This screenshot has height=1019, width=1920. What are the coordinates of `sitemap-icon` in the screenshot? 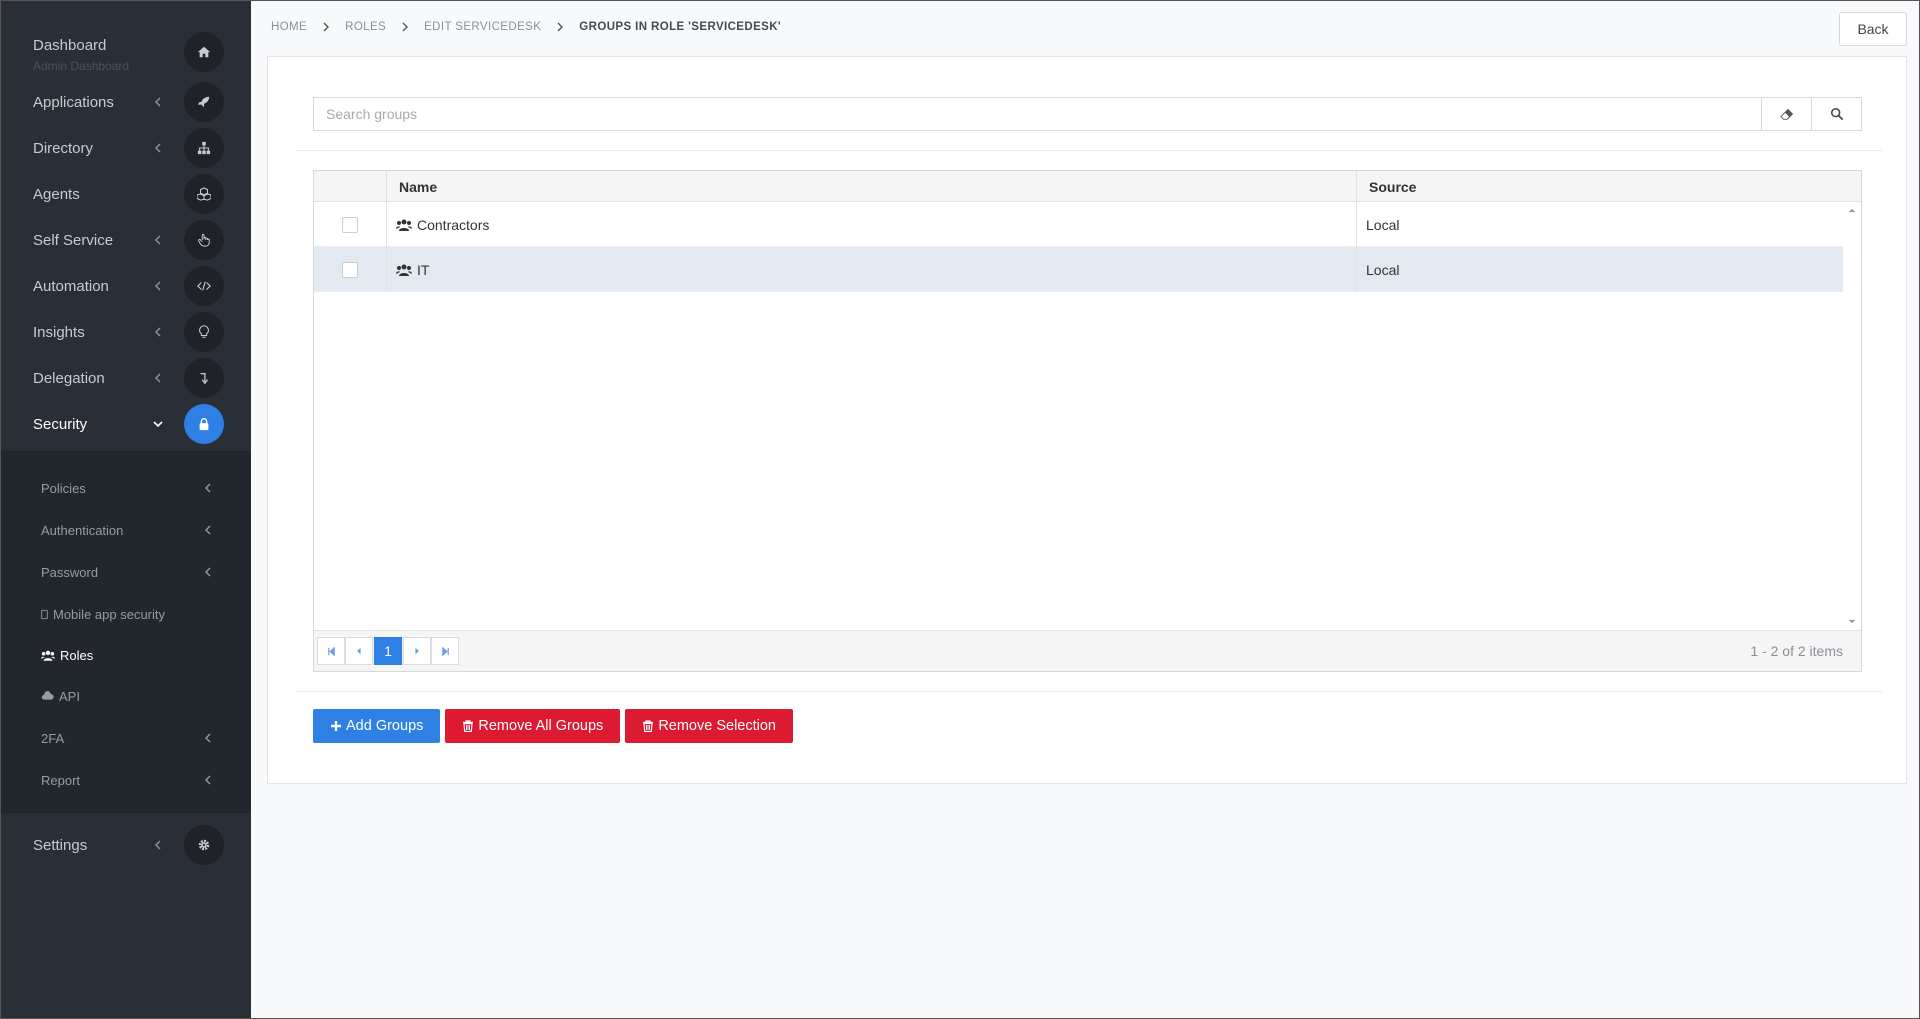 It's located at (204, 148).